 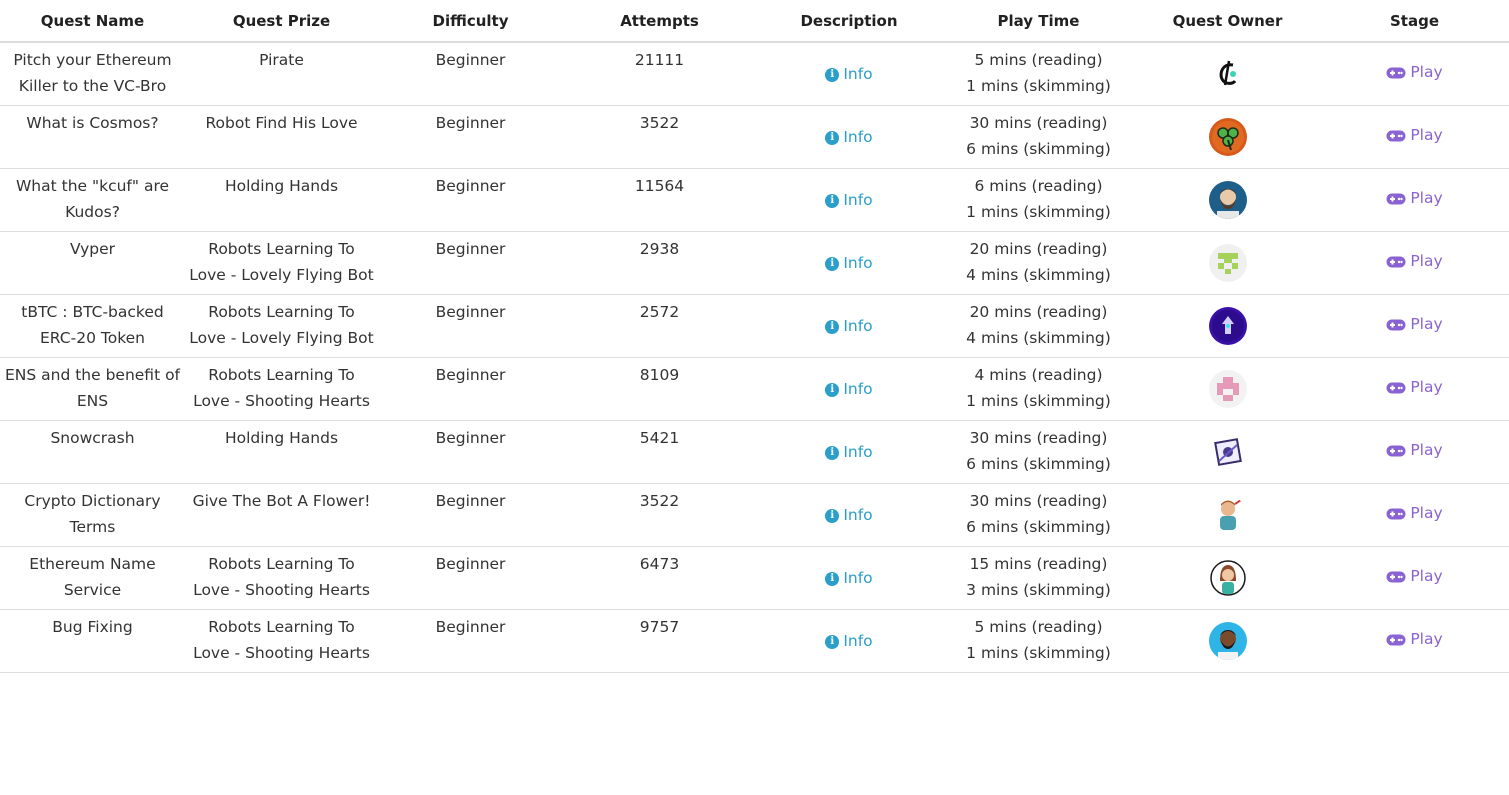 I want to click on bearded-blue-avatar, so click(x=1227, y=640).